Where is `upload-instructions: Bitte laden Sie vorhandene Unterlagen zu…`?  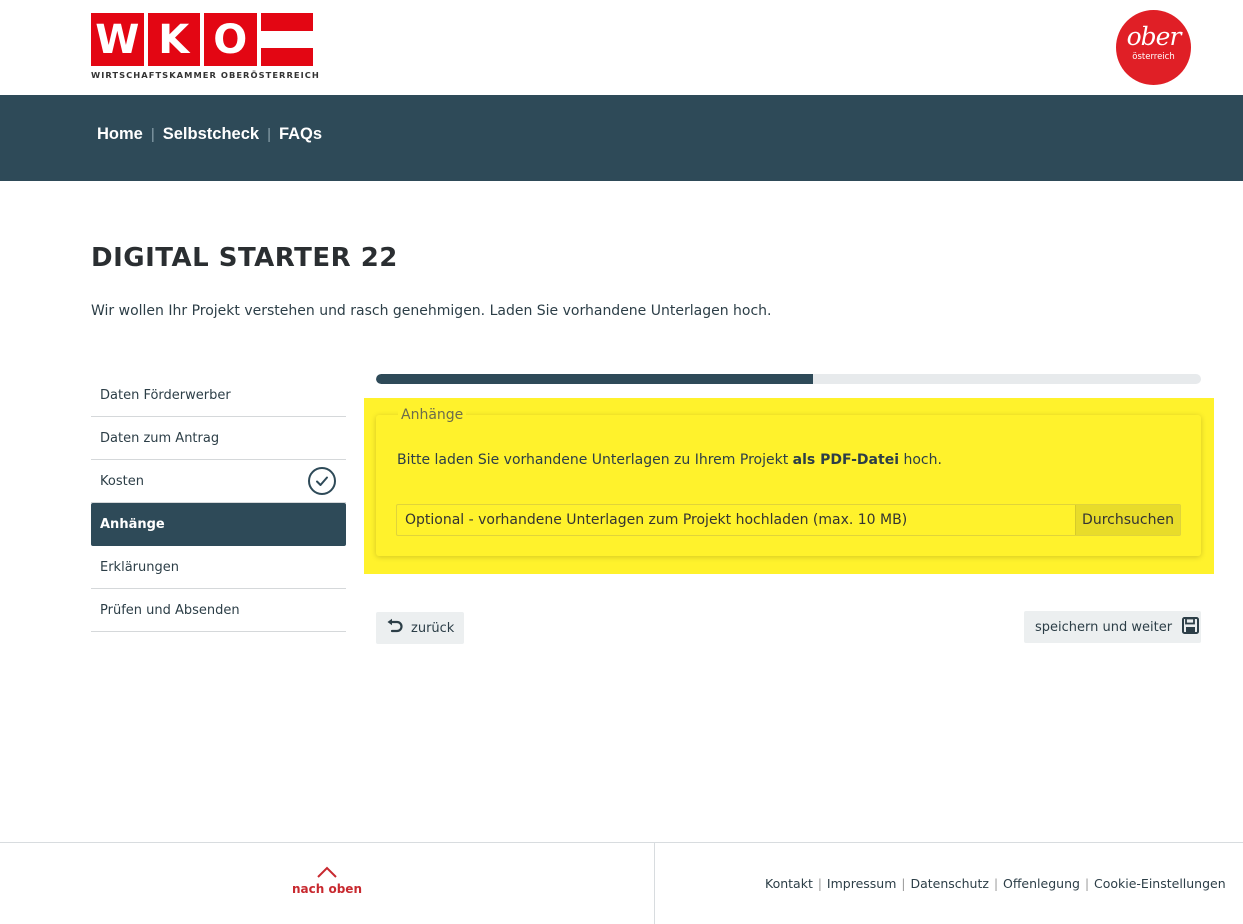 upload-instructions: Bitte laden Sie vorhandene Unterlagen zu… is located at coordinates (669, 460).